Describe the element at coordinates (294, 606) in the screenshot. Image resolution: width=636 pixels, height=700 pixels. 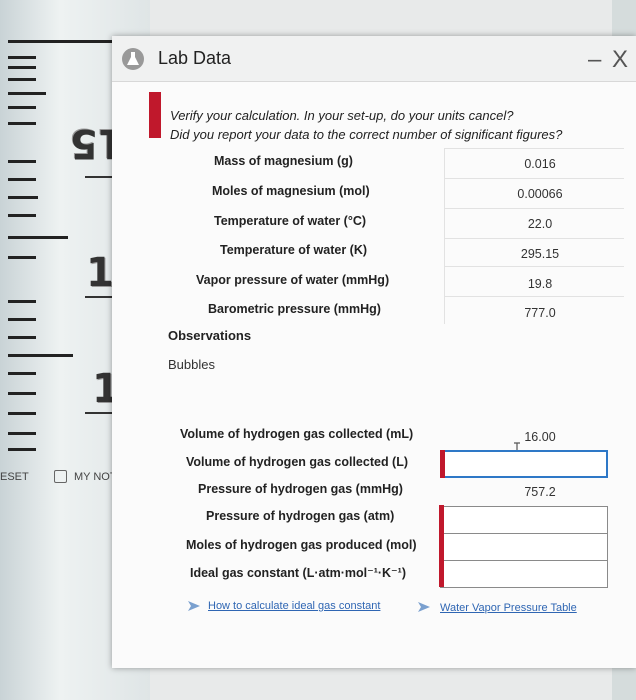
I see `ideal-gas-constant-link: How to calculate ideal gas constant` at that location.